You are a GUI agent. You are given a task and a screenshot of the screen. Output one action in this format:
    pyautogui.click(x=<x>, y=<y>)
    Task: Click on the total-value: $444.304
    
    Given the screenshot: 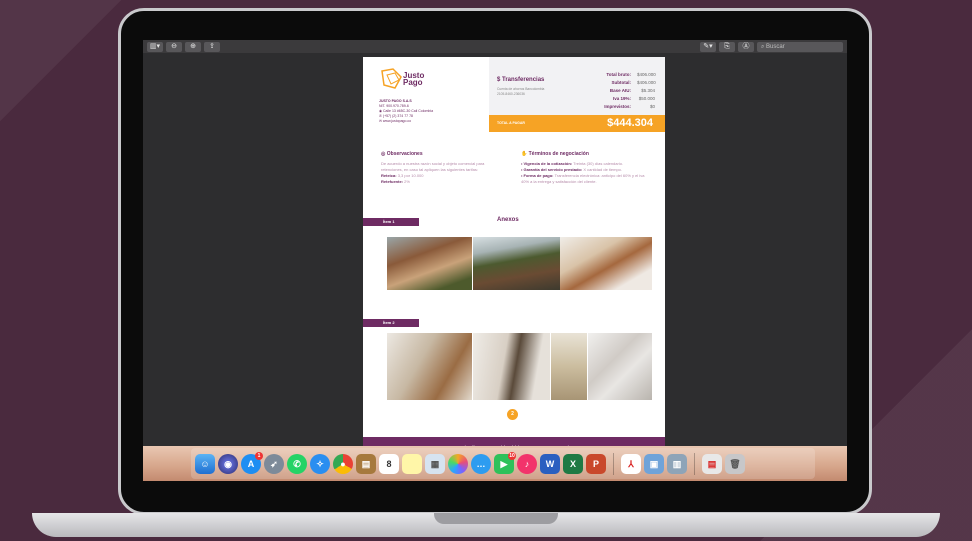 What is the action you would take?
    pyautogui.click(x=630, y=123)
    